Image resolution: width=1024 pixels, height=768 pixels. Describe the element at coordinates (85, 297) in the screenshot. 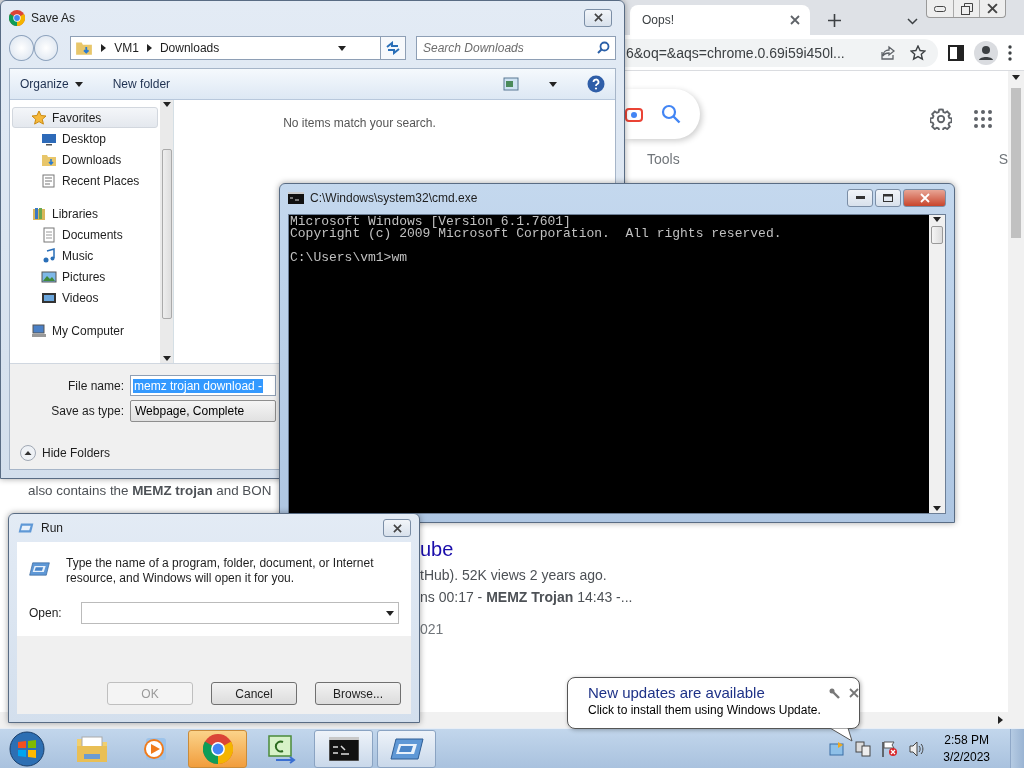

I see `nav-pane-item: Videos` at that location.